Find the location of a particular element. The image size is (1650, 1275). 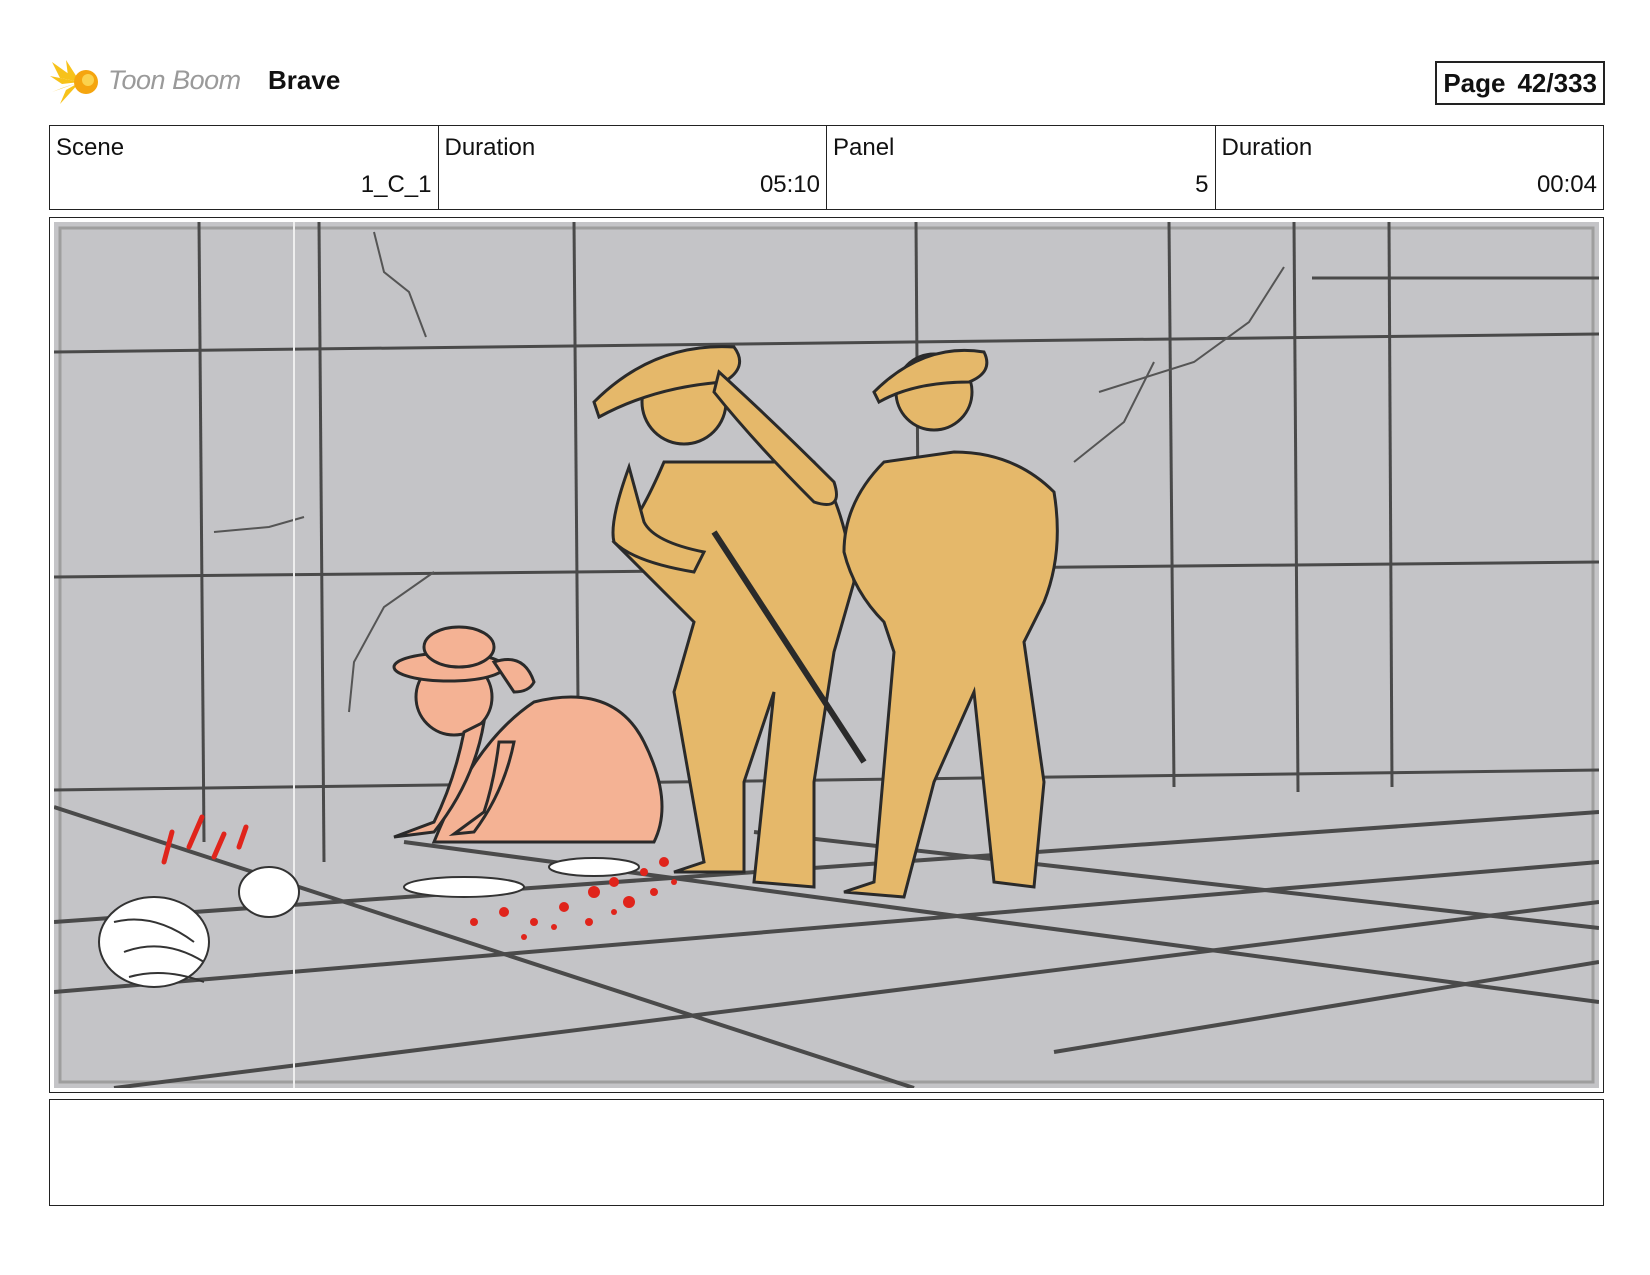

project-title: Brave is located at coordinates (304, 80).